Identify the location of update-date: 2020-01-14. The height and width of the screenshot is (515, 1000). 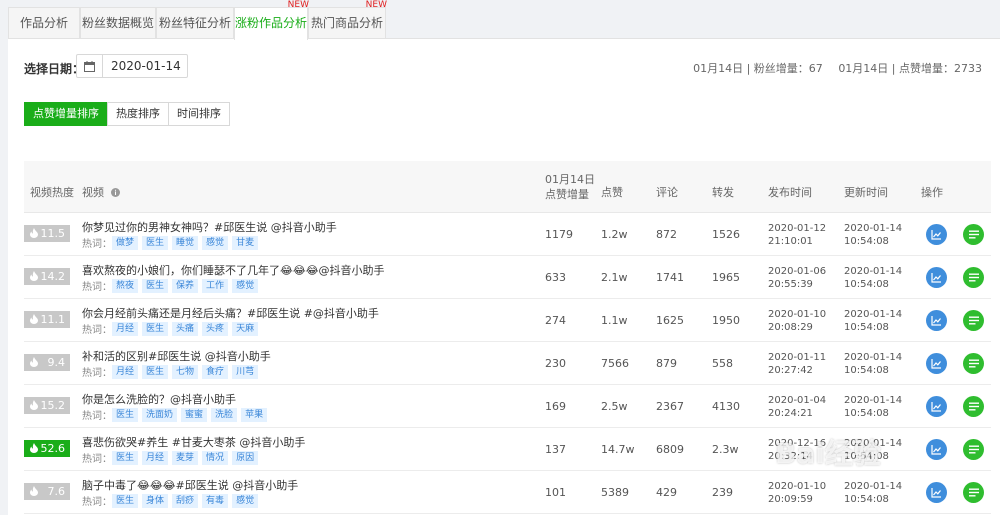
(873, 486).